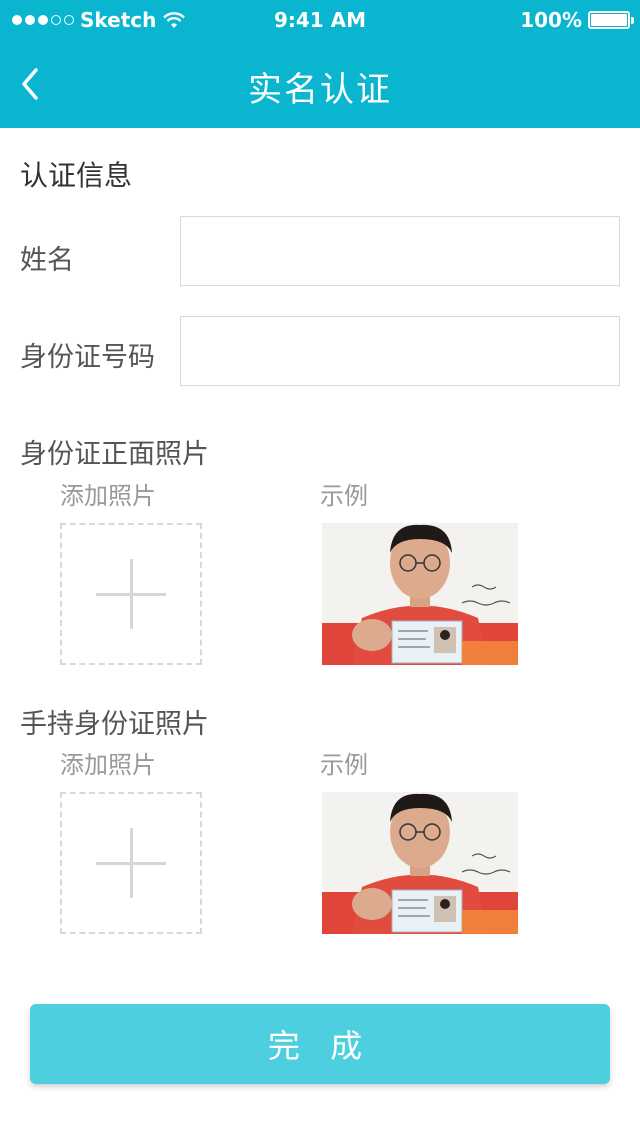  What do you see at coordinates (400, 251) in the screenshot?
I see `name-input` at bounding box center [400, 251].